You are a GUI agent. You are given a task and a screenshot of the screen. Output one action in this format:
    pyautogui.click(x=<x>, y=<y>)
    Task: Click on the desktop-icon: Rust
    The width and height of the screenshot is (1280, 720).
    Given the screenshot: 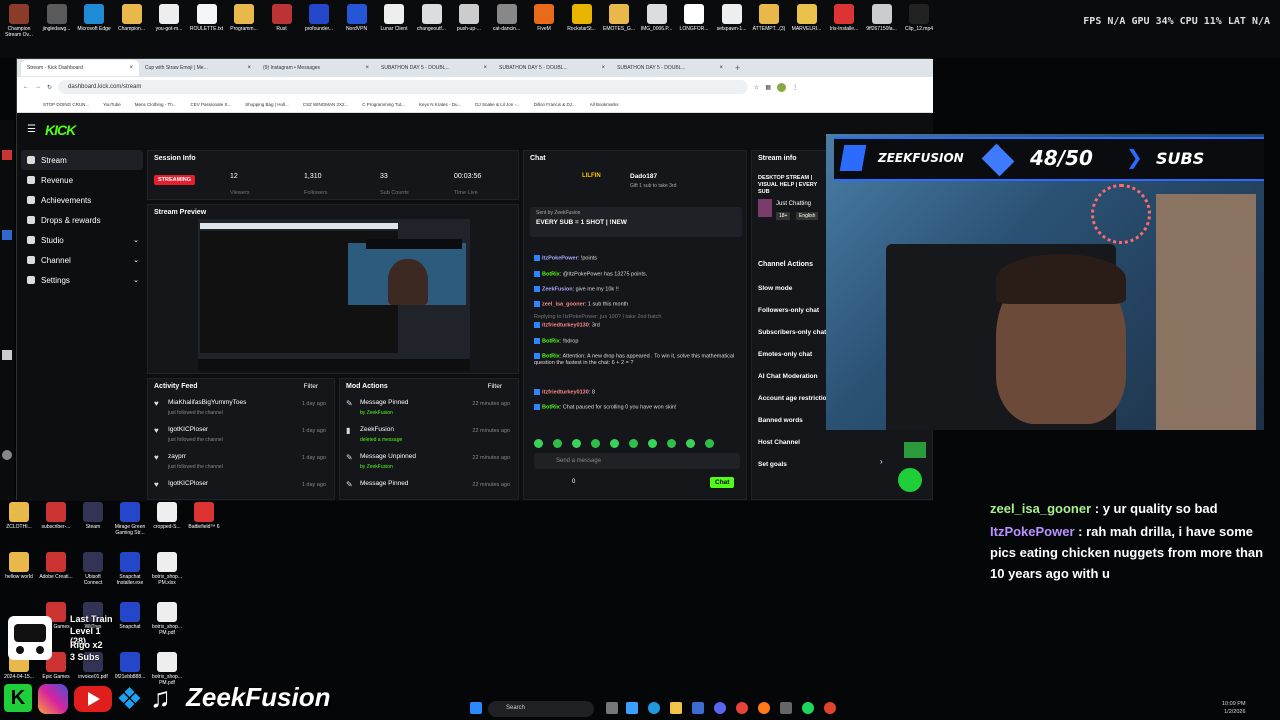 What is the action you would take?
    pyautogui.click(x=282, y=18)
    